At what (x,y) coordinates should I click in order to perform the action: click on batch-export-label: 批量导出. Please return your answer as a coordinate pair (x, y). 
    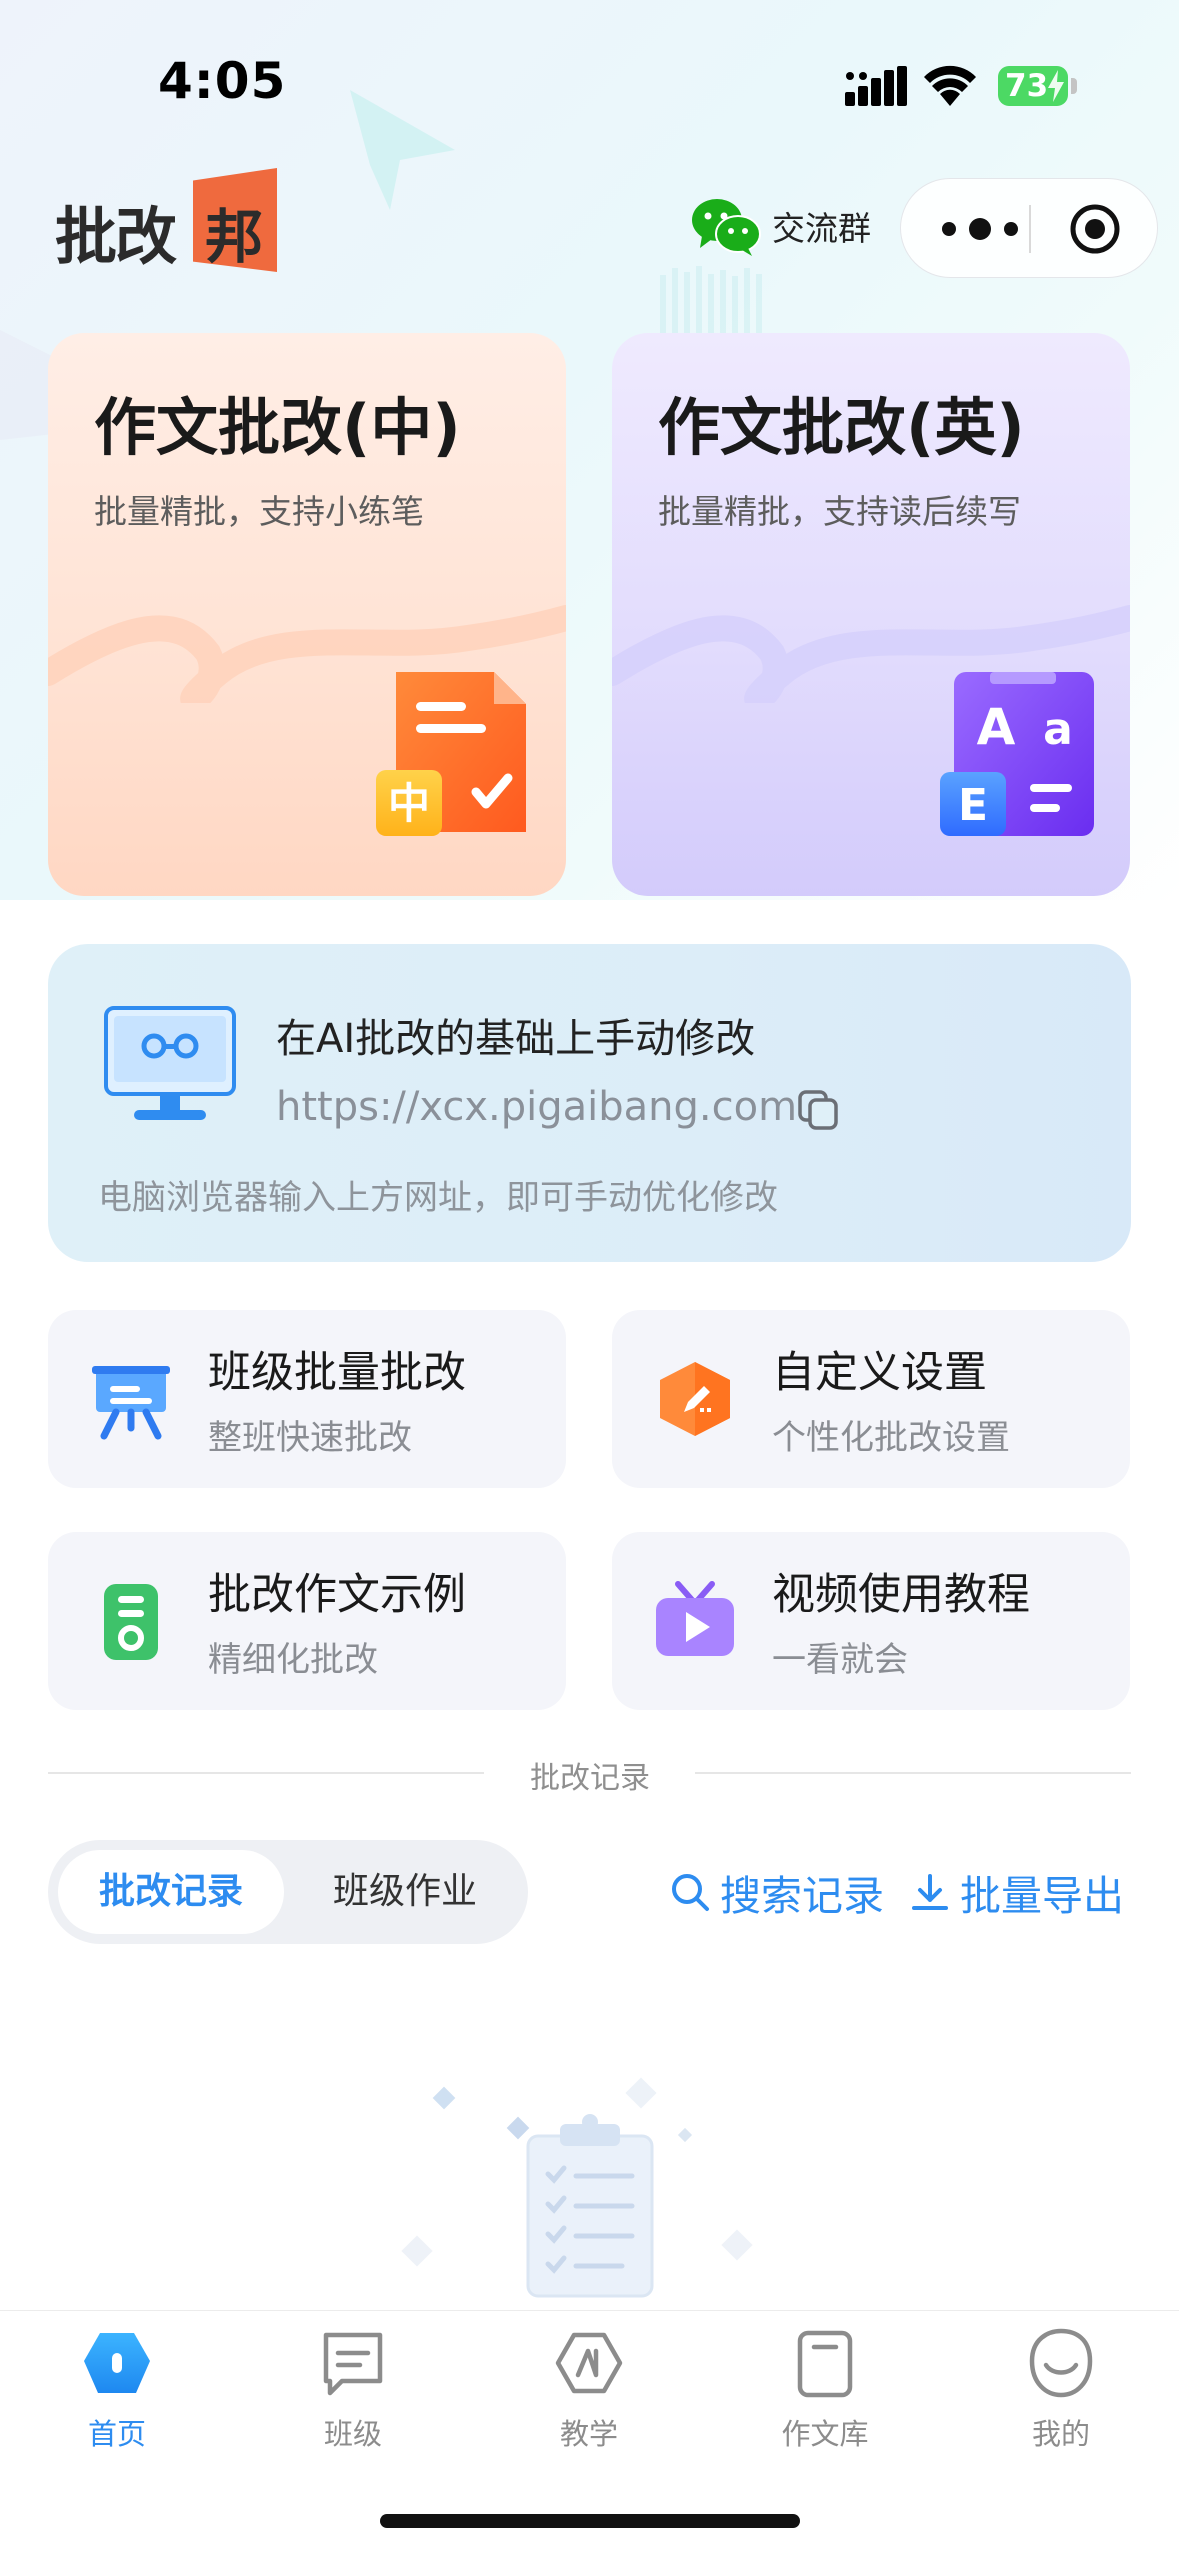
    Looking at the image, I should click on (1042, 1896).